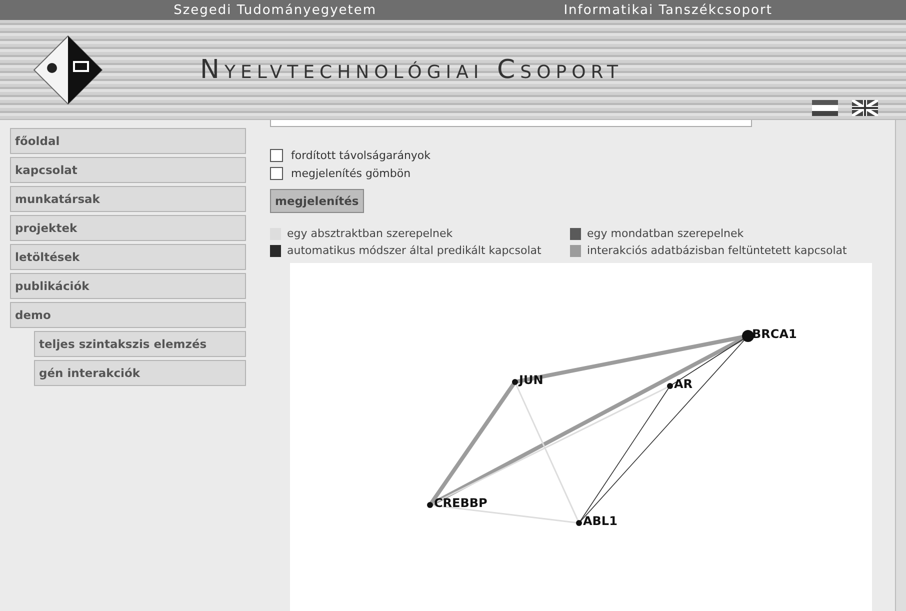 The image size is (906, 611). What do you see at coordinates (128, 170) in the screenshot?
I see `nav-item: kapcsolat` at bounding box center [128, 170].